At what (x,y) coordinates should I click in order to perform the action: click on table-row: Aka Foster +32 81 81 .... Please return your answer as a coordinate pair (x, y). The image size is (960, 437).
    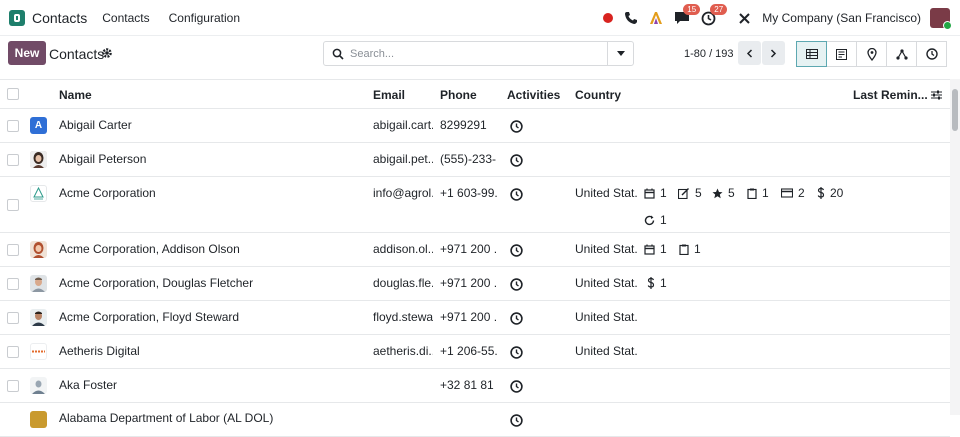
    Looking at the image, I should click on (475, 386).